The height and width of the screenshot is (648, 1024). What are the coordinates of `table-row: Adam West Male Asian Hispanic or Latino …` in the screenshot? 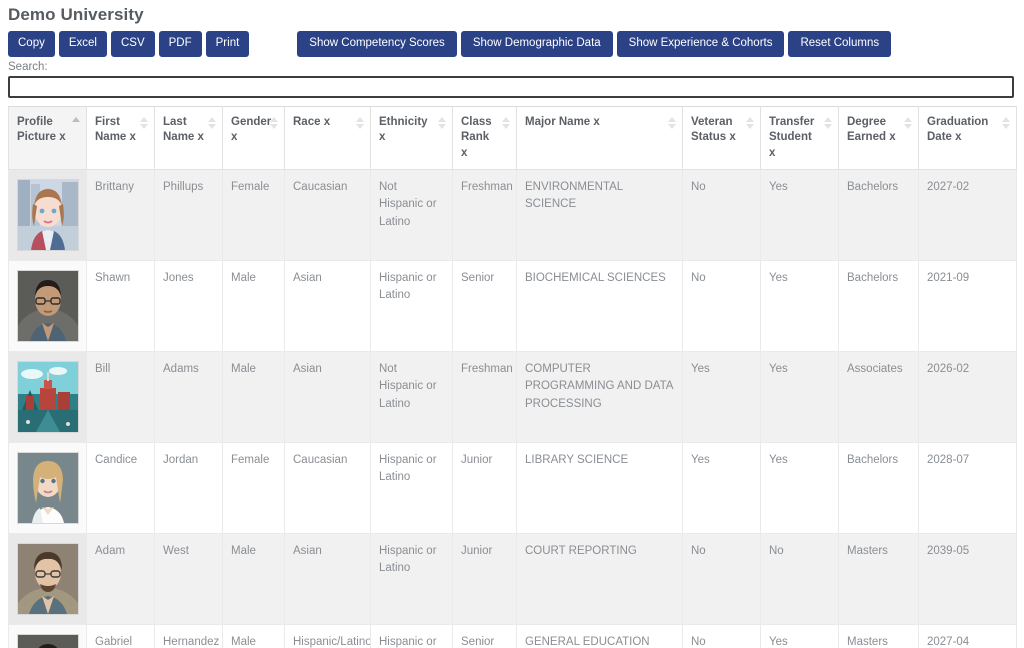 It's located at (512, 579).